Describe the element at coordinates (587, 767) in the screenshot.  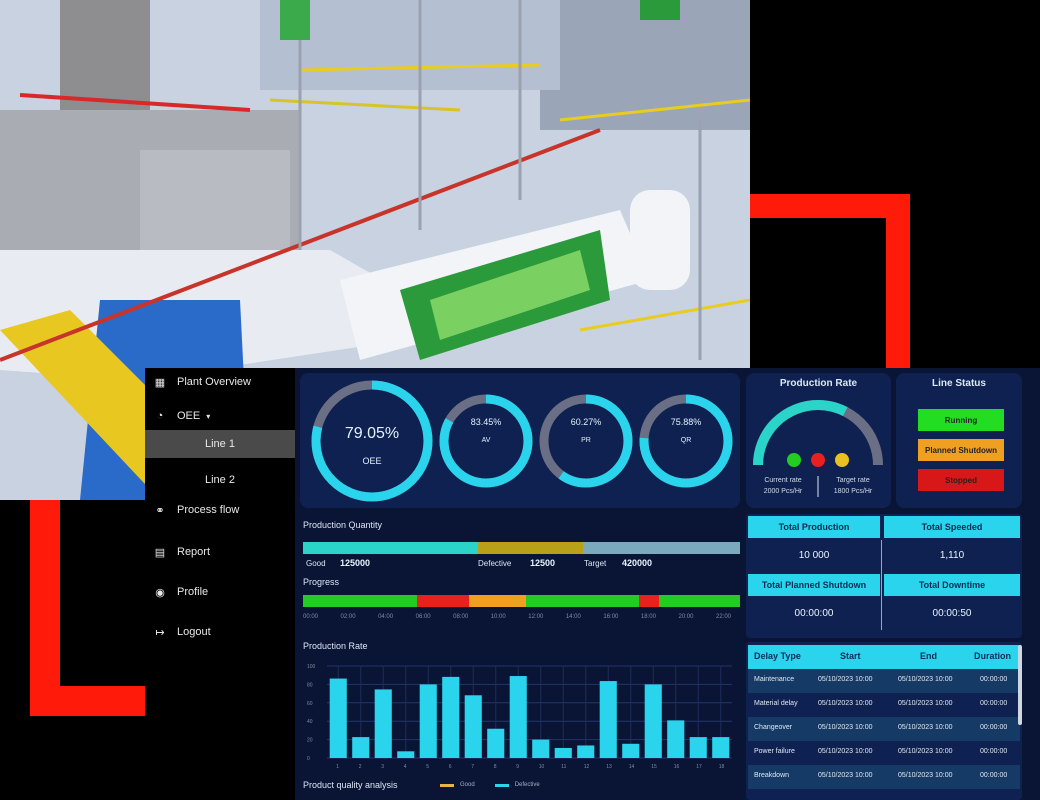
I see `x-tick-label: 12` at that location.